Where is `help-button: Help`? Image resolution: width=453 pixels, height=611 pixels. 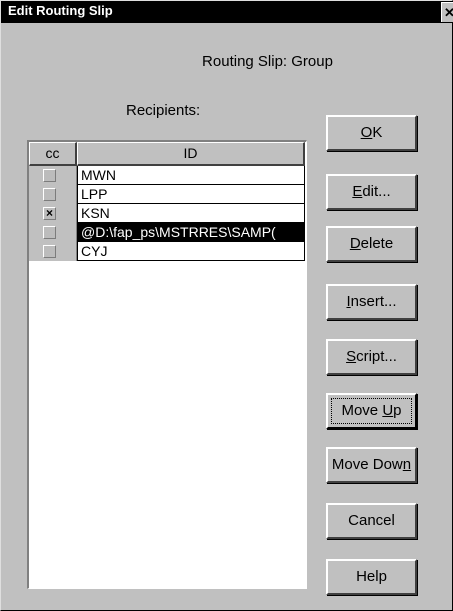 help-button: Help is located at coordinates (371, 577).